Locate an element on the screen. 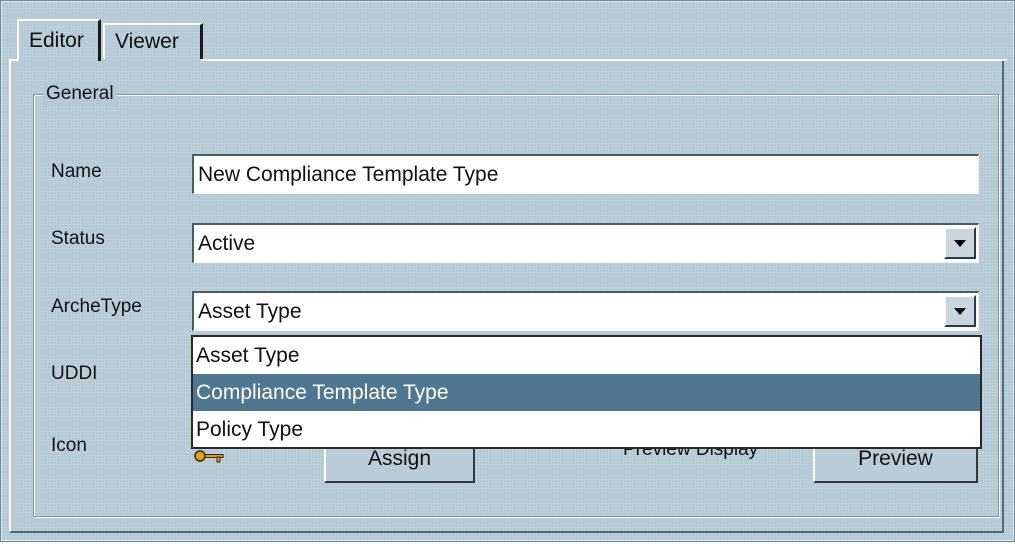 The width and height of the screenshot is (1015, 544). archetype-select: Asset Type is located at coordinates (585, 311).